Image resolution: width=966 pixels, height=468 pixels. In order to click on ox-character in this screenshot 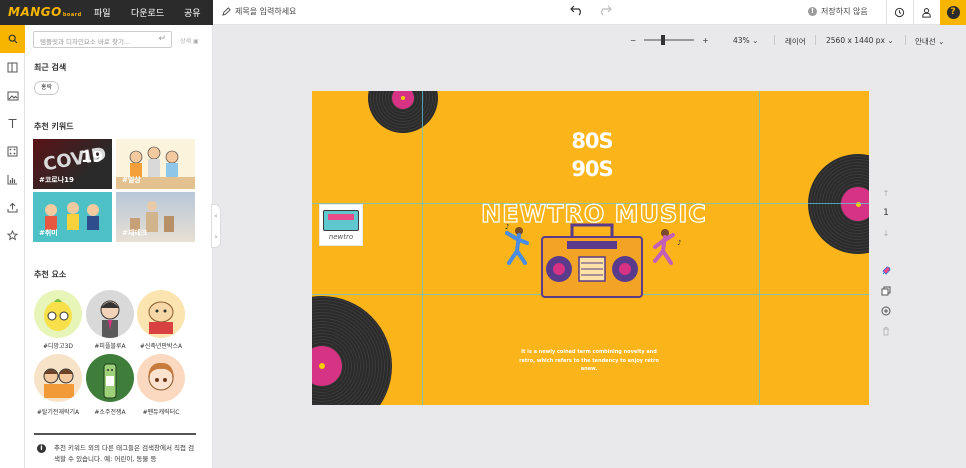, I will do `click(161, 317)`.